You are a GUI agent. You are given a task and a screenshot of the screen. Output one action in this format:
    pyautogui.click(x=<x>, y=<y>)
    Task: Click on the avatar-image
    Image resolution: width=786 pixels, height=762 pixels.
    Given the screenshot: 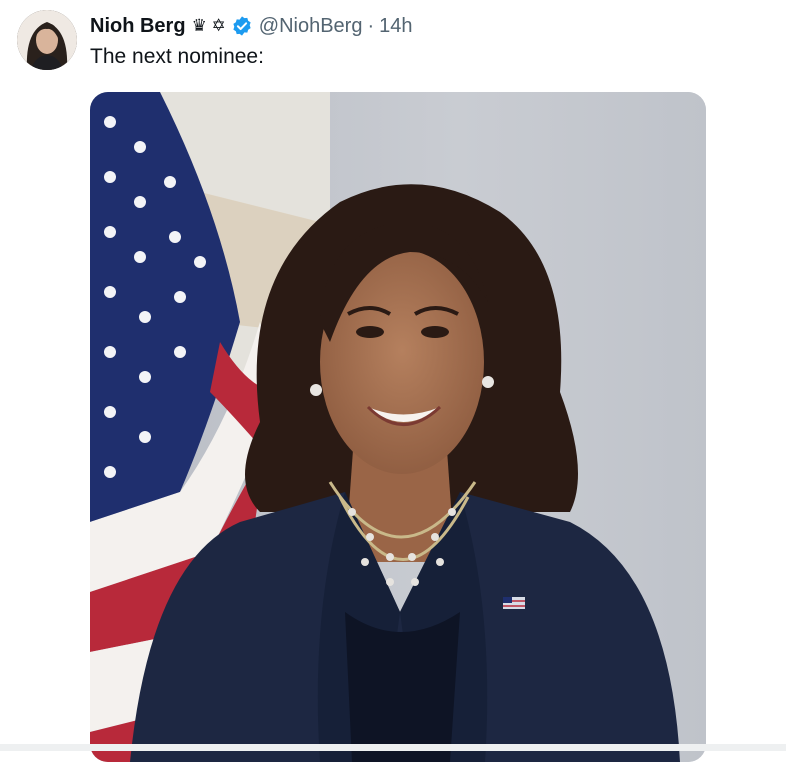 What is the action you would take?
    pyautogui.click(x=47, y=40)
    